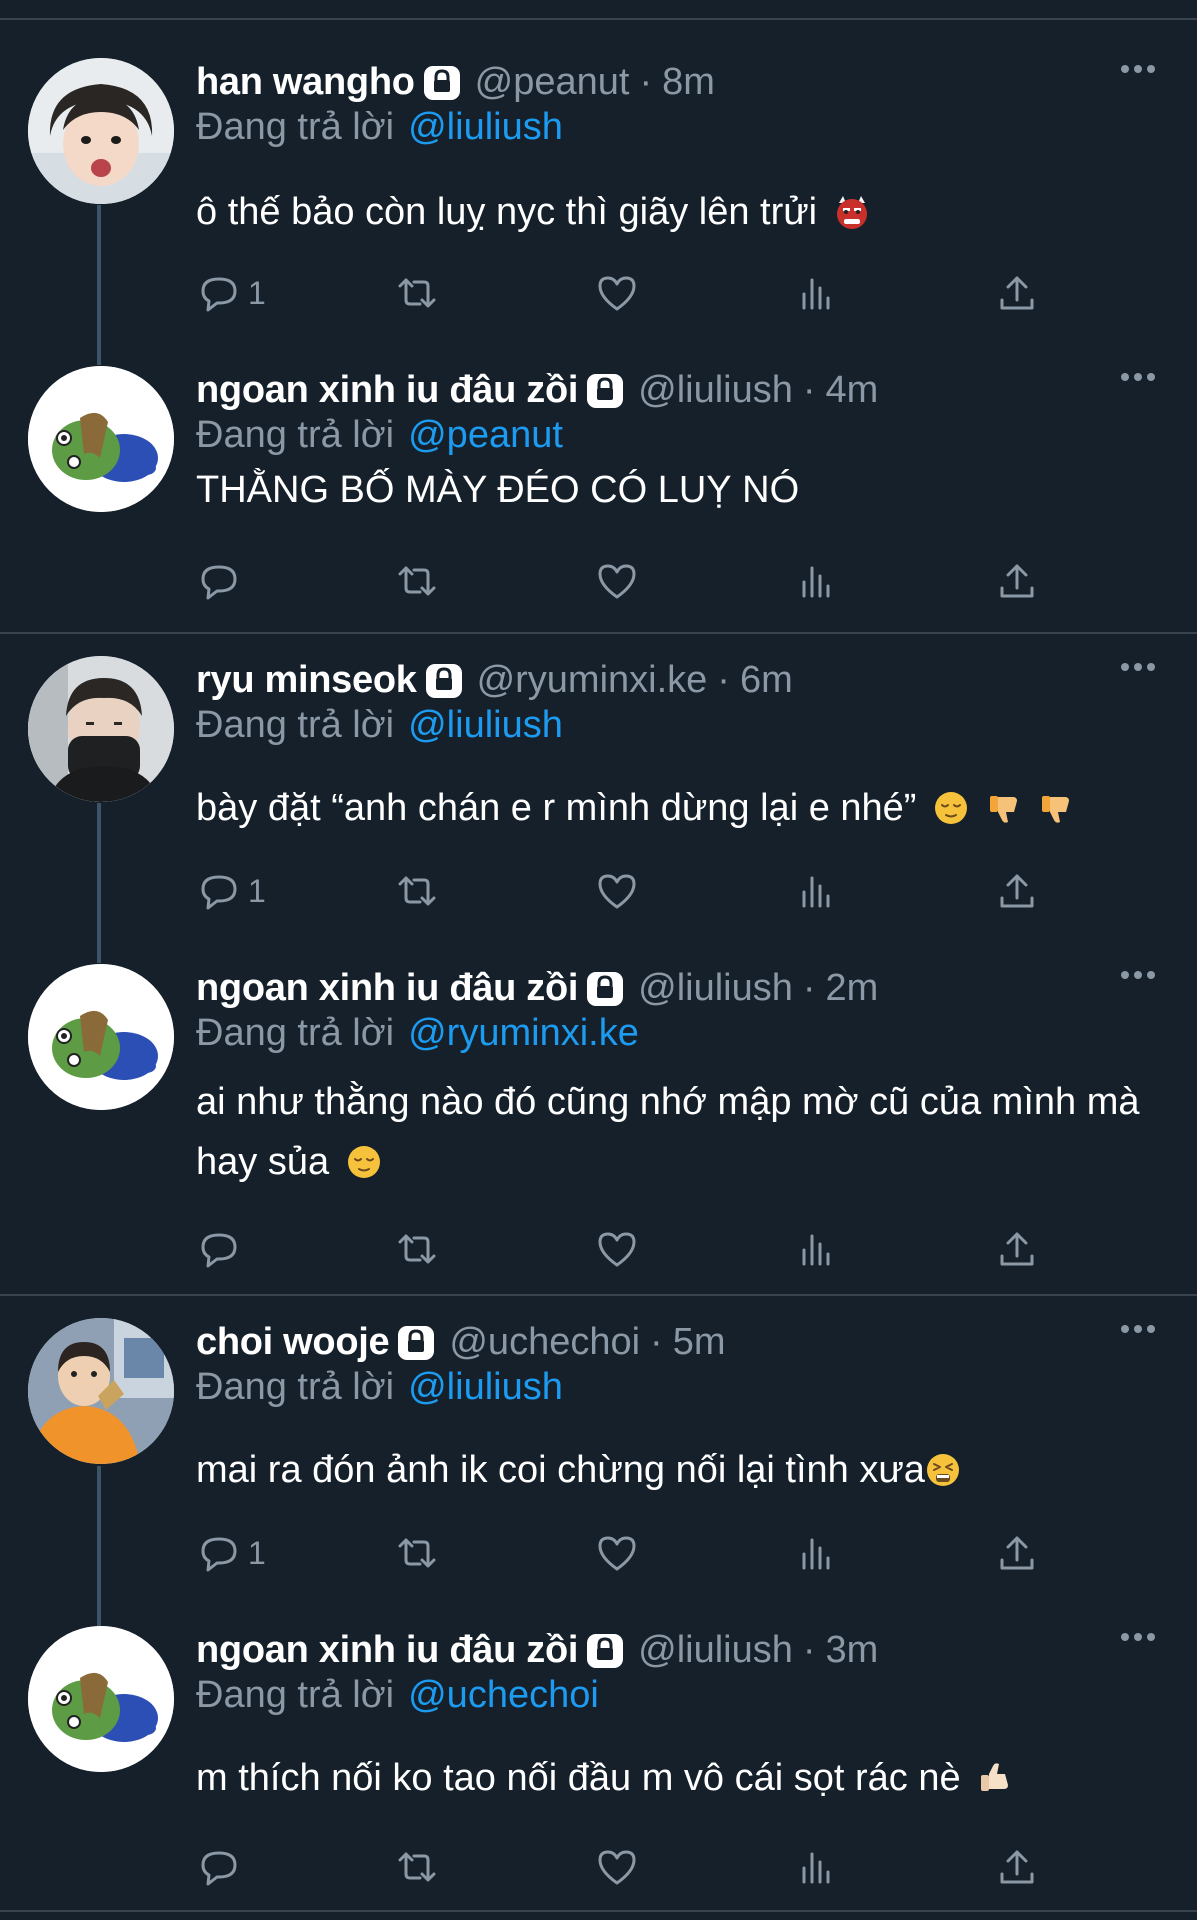 This screenshot has height=1920, width=1197. What do you see at coordinates (676, 490) in the screenshot?
I see `tweet-text: THẰNG BỐ MÀY ĐÉO CÓ LUỴ NÓ` at bounding box center [676, 490].